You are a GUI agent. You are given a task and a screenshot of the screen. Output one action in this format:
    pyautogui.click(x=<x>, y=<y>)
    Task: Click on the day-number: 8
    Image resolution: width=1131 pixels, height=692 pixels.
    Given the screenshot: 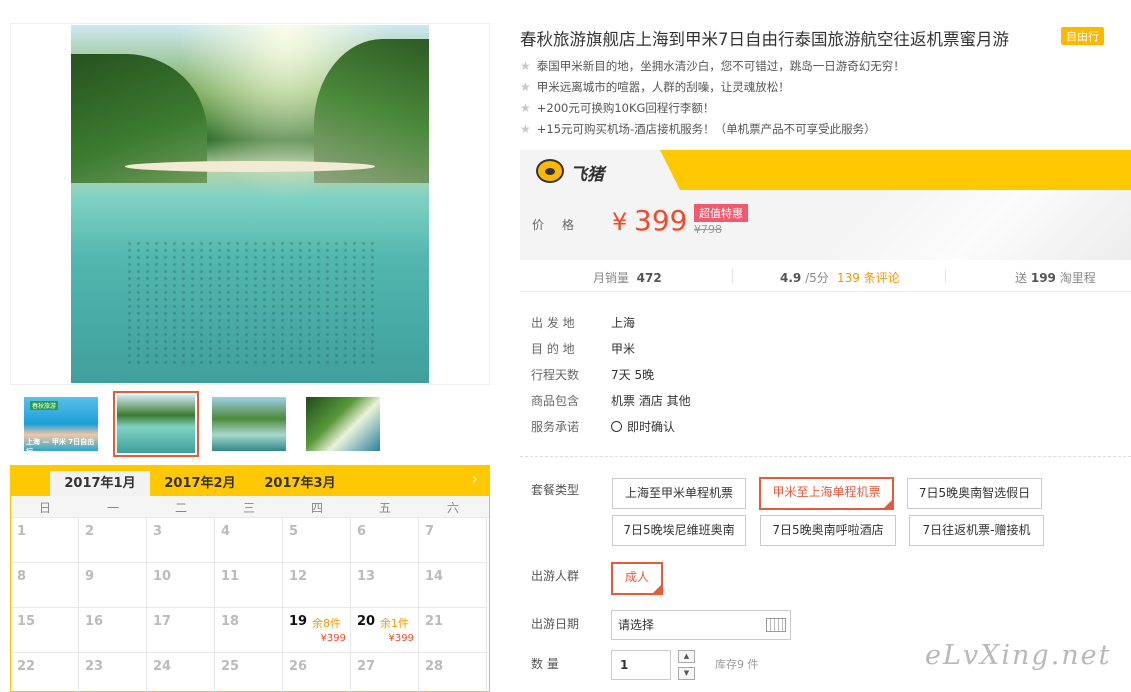 What is the action you would take?
    pyautogui.click(x=22, y=576)
    